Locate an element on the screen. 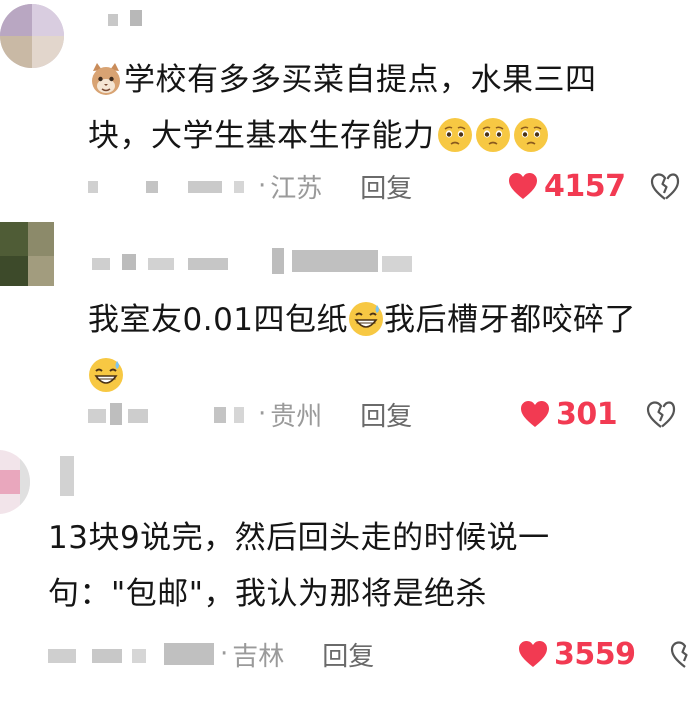  cat-face-icon is located at coordinates (106, 79).